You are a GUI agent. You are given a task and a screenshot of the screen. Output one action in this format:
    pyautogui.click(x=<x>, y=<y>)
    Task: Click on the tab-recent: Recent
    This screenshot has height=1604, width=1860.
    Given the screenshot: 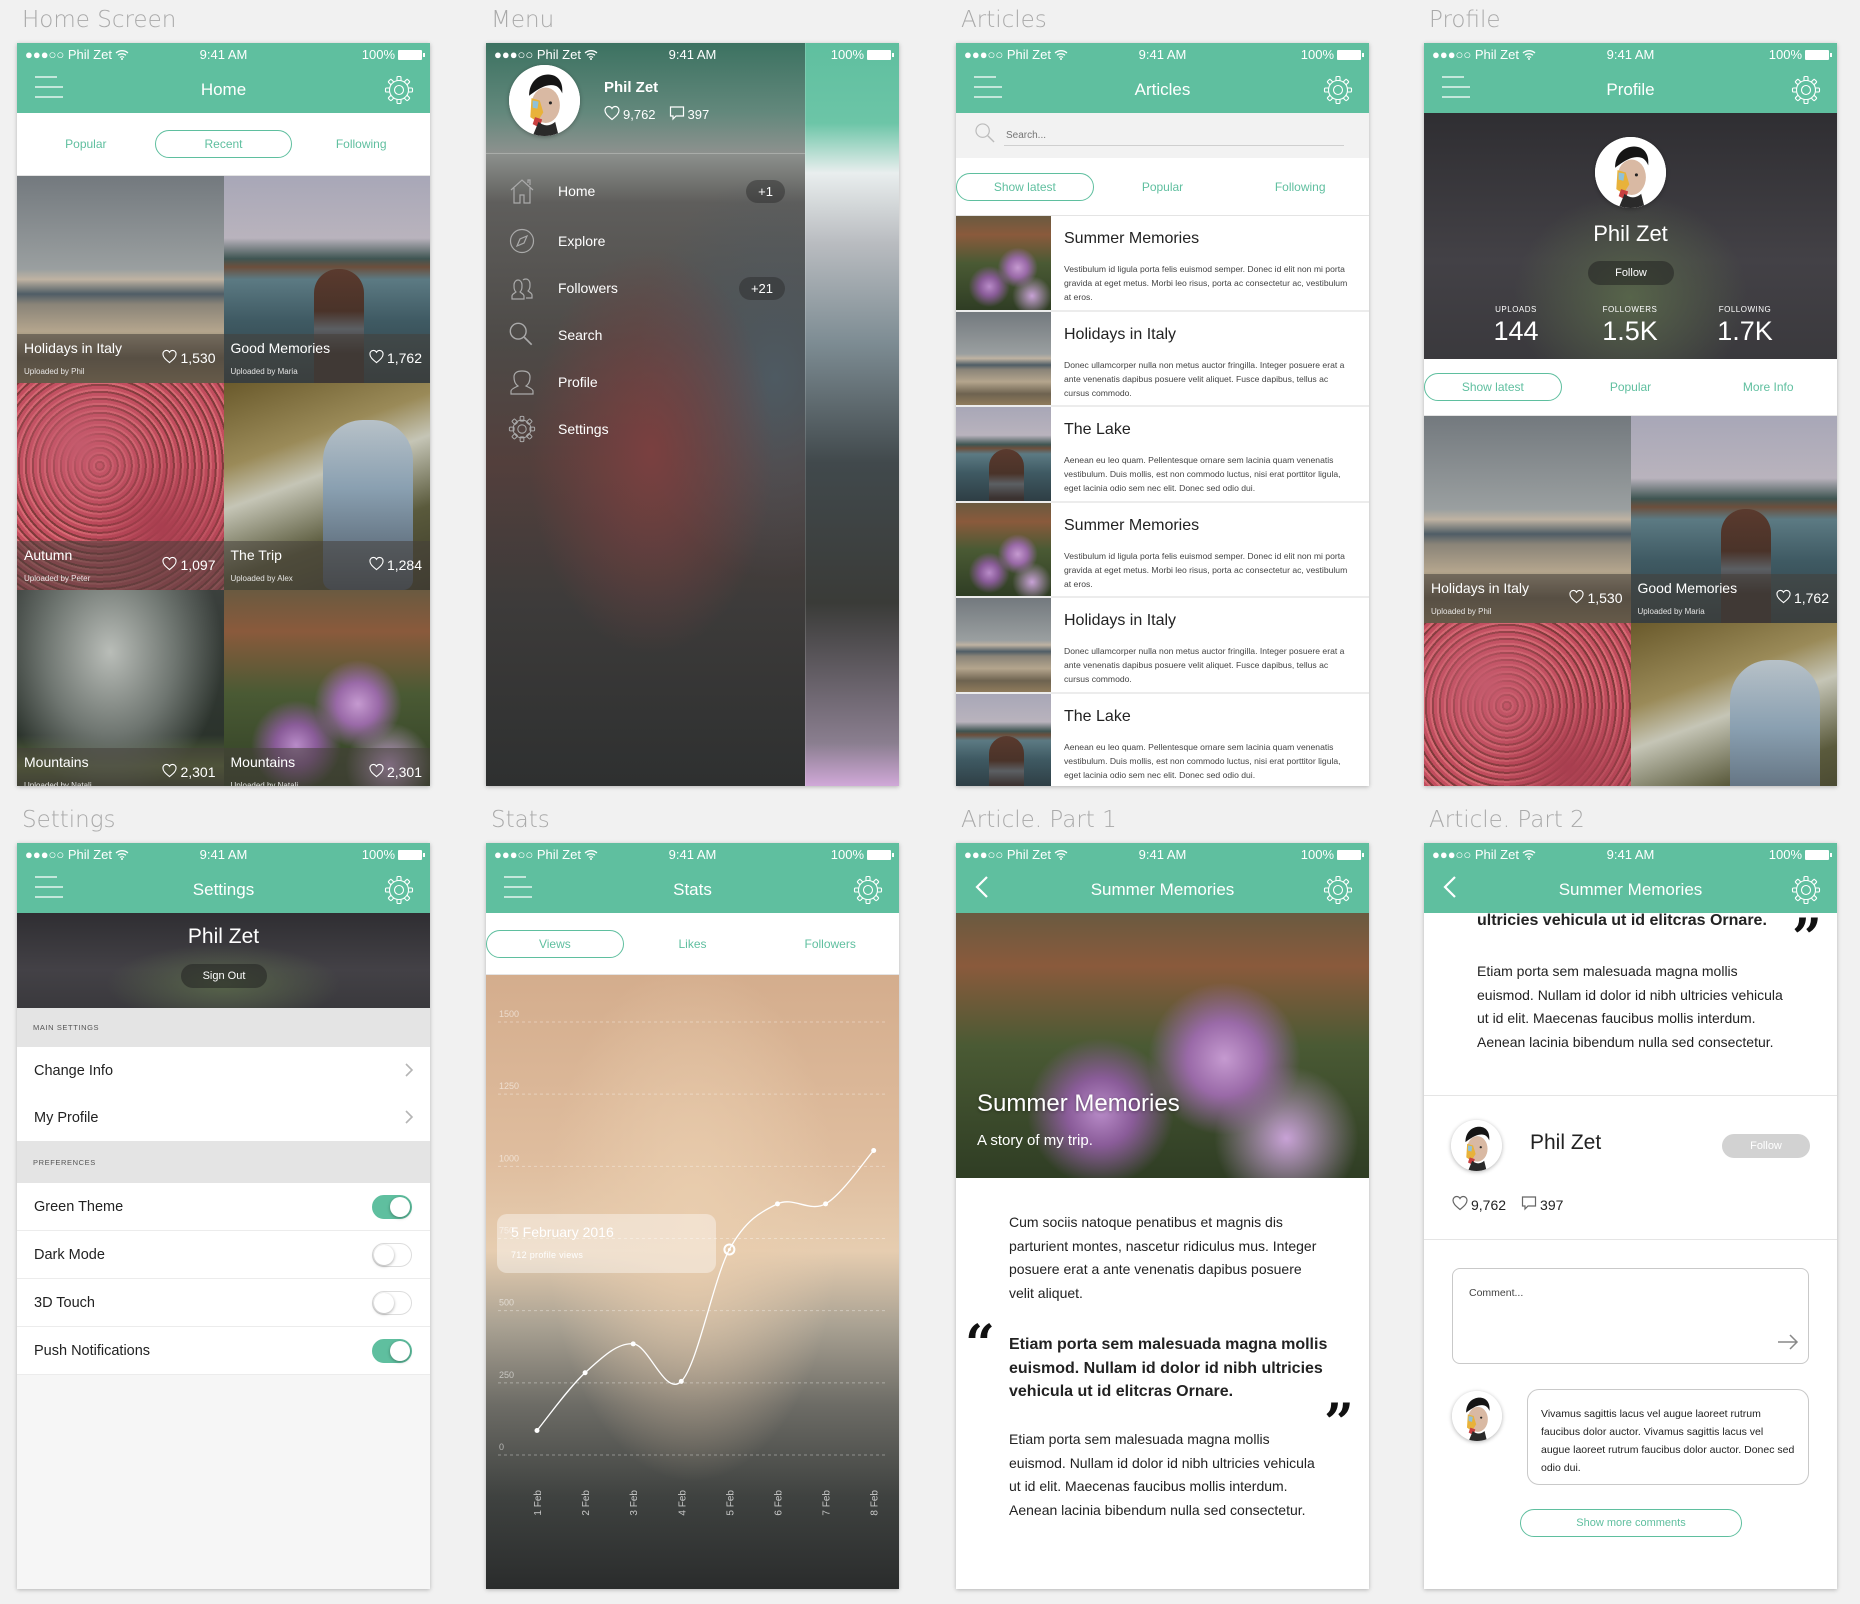 What is the action you would take?
    pyautogui.click(x=223, y=144)
    